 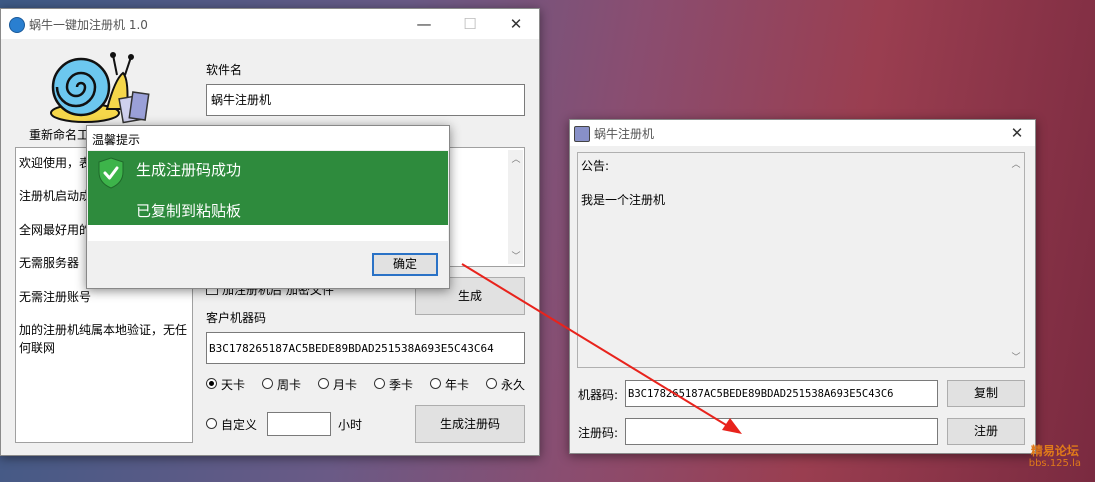 I want to click on generate-code-button-label: 生成注册码, so click(x=469, y=424).